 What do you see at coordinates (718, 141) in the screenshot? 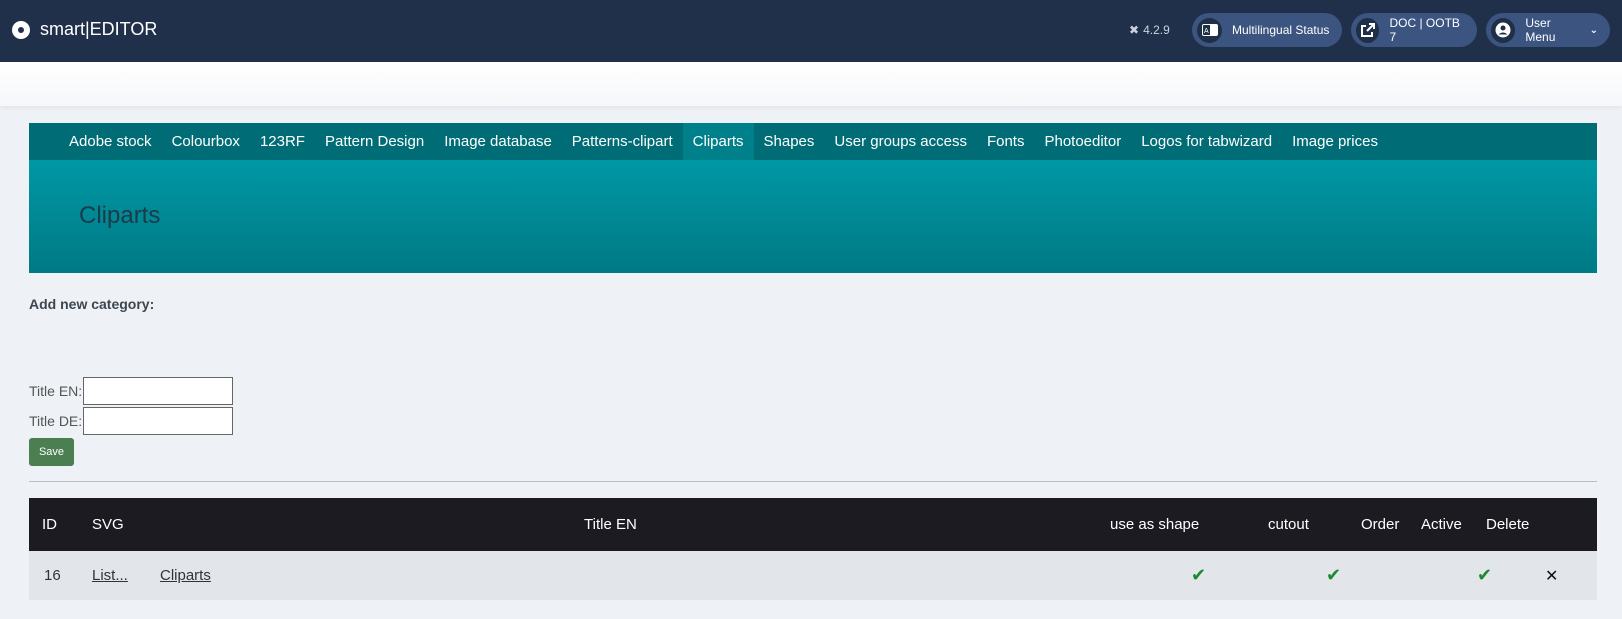
I see `tab-cliparts: Cliparts` at bounding box center [718, 141].